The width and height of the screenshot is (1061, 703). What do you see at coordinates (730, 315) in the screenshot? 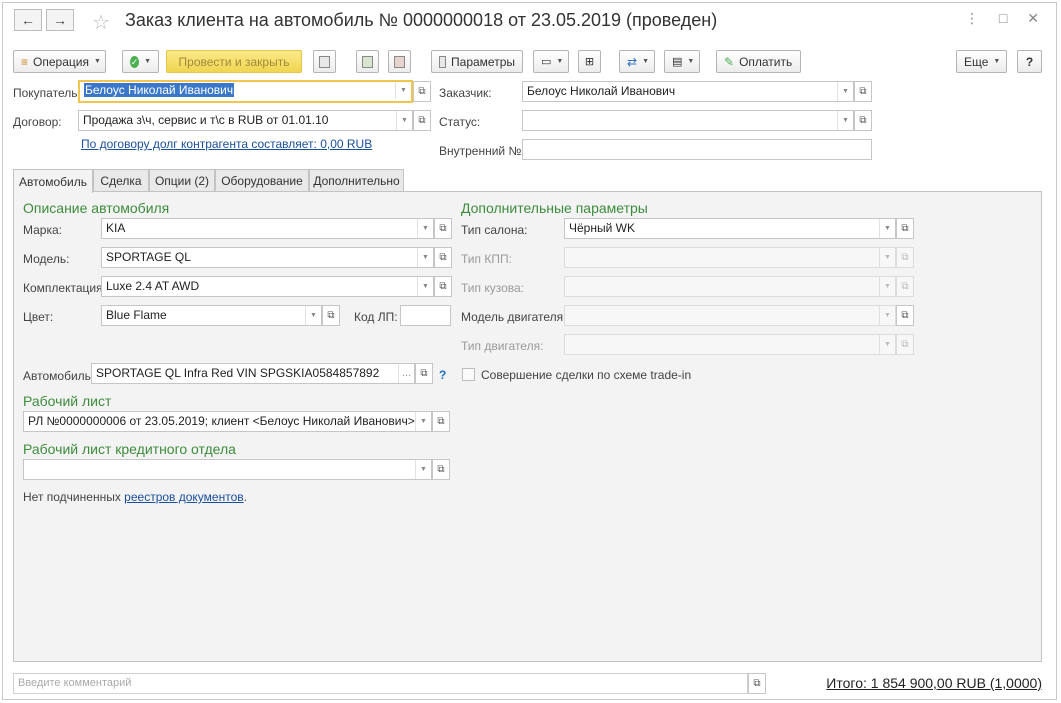
I see `engine-model-field: ▼` at bounding box center [730, 315].